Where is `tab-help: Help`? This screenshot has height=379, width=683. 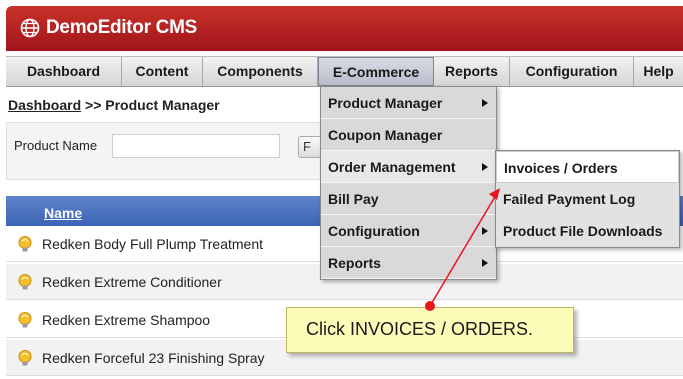 tab-help: Help is located at coordinates (658, 71).